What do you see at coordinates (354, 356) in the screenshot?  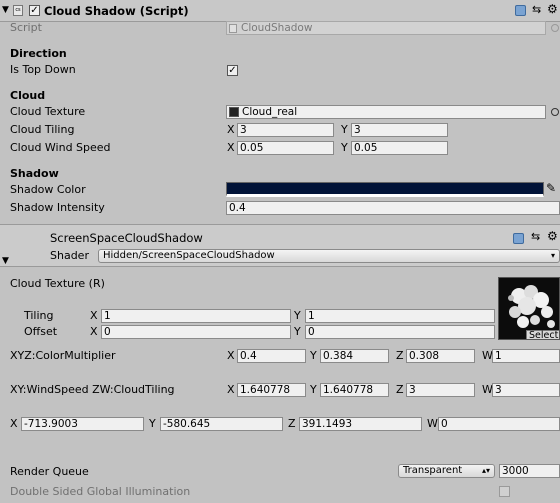 I see `cm-y-field: 0.384` at bounding box center [354, 356].